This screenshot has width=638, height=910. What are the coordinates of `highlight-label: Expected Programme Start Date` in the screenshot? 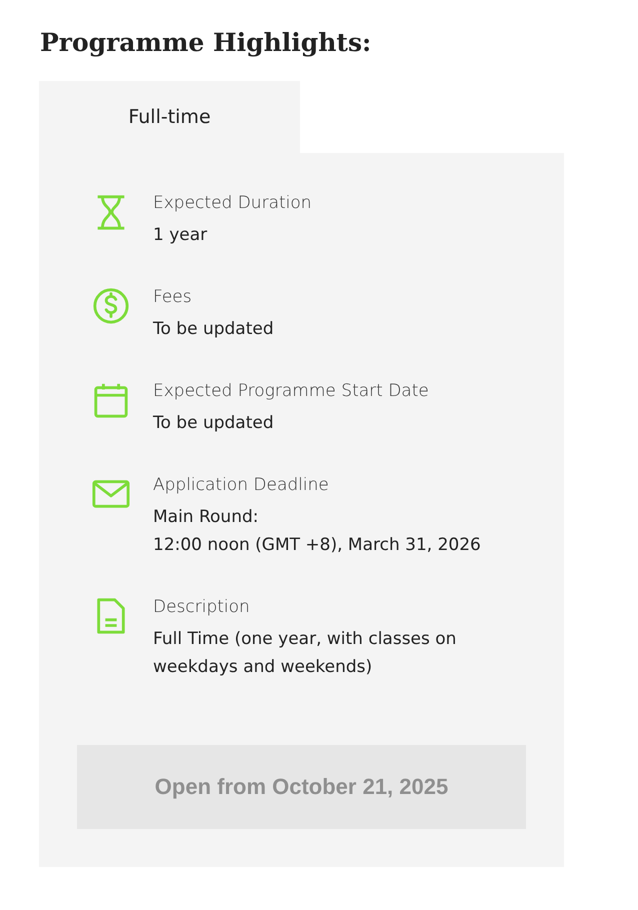 It's located at (291, 391).